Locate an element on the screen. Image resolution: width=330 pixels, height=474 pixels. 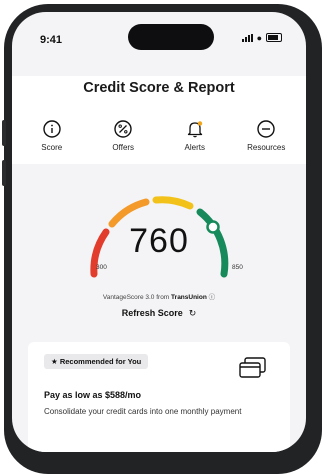
tab-bar: Score Offers Alerts Resources is located at coordinates (159, 135).